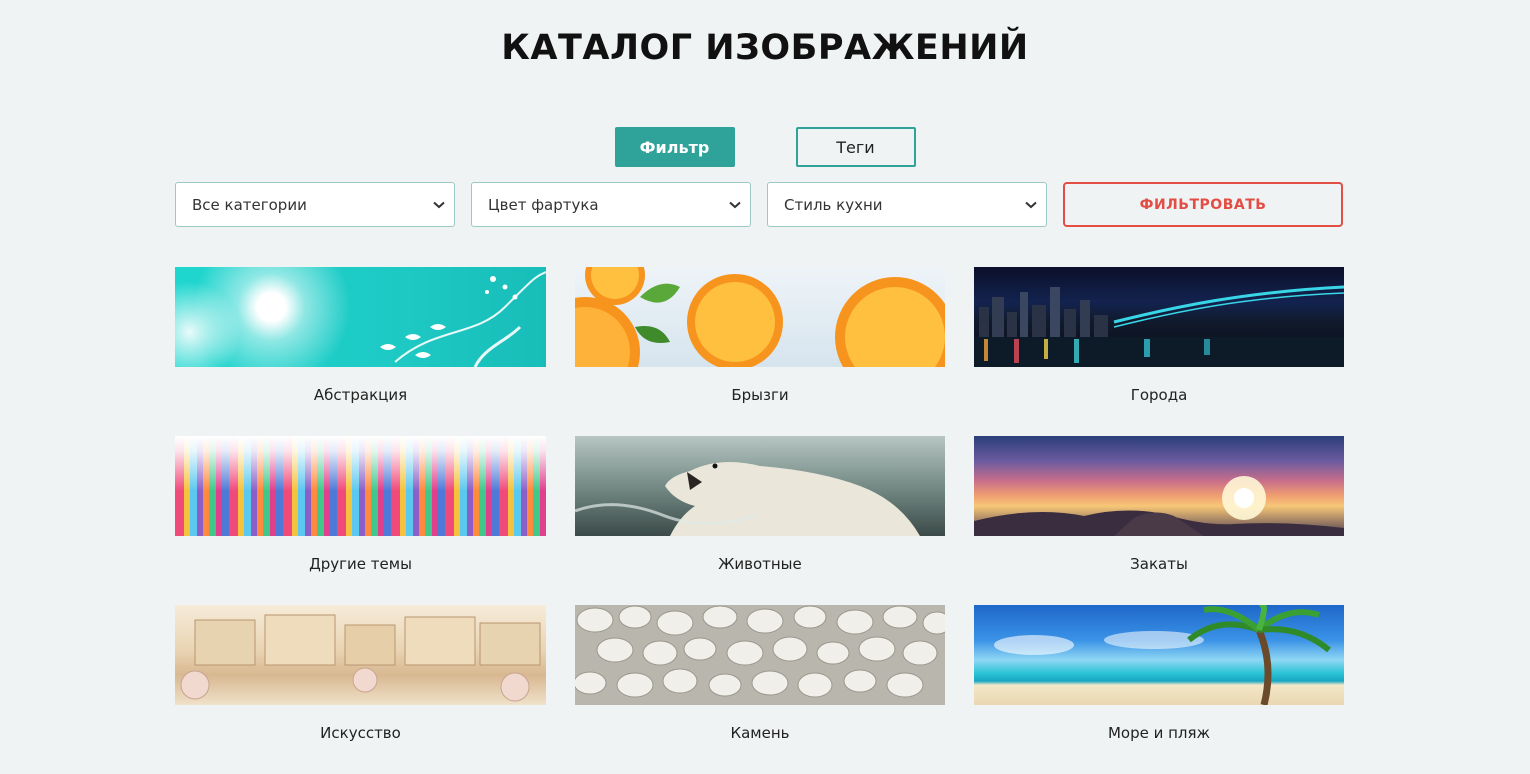 This screenshot has width=1530, height=774. I want to click on catalog-item-animals: Животные, so click(760, 520).